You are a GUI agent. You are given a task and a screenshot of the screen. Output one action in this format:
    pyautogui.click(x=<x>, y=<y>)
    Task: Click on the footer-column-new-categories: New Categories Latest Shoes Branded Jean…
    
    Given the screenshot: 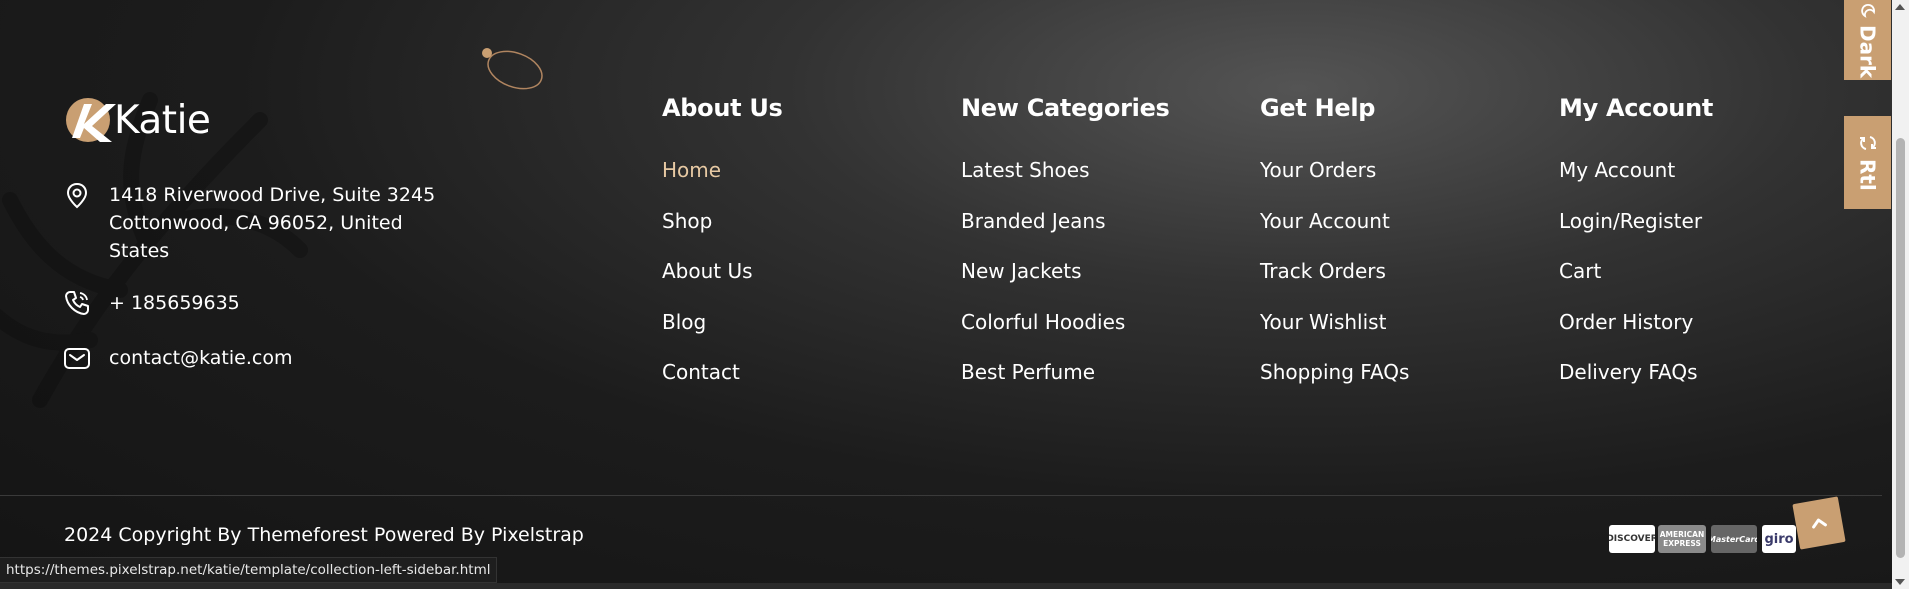 What is the action you would take?
    pyautogui.click(x=1065, y=251)
    